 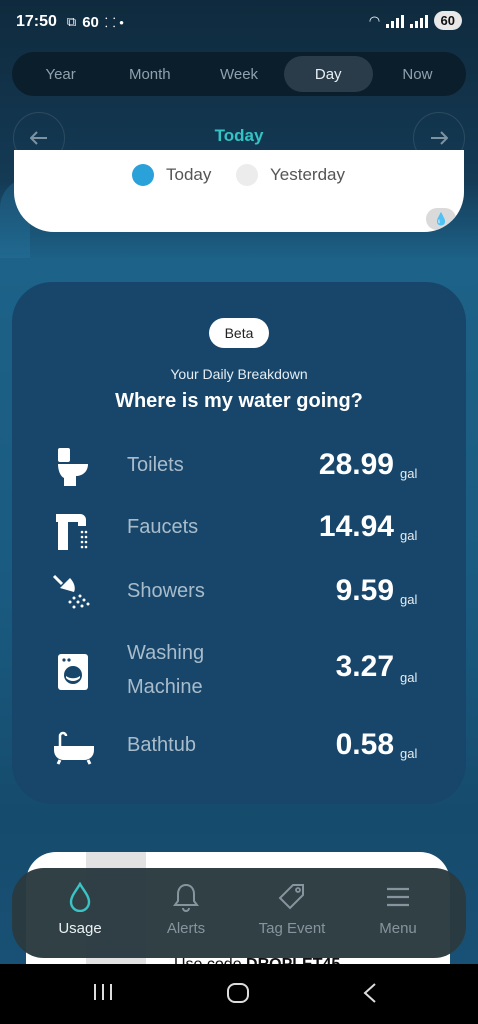 What do you see at coordinates (441, 219) in the screenshot?
I see `drop-chip-icon: 💧` at bounding box center [441, 219].